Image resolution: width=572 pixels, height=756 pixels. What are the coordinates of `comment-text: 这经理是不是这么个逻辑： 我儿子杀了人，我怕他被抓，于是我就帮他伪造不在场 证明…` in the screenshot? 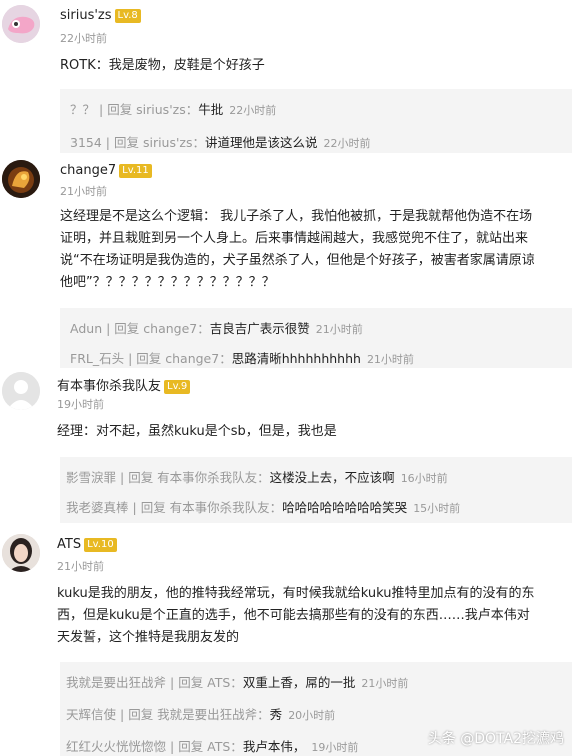 It's located at (315, 250).